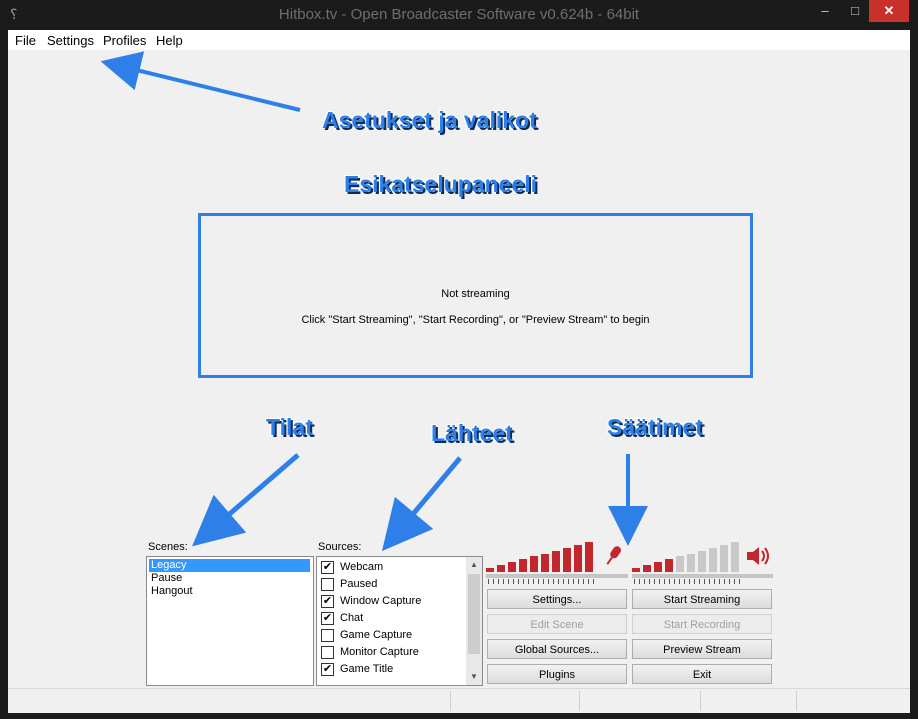  What do you see at coordinates (327, 601) in the screenshot?
I see `checkbox-window-capture: ✔` at bounding box center [327, 601].